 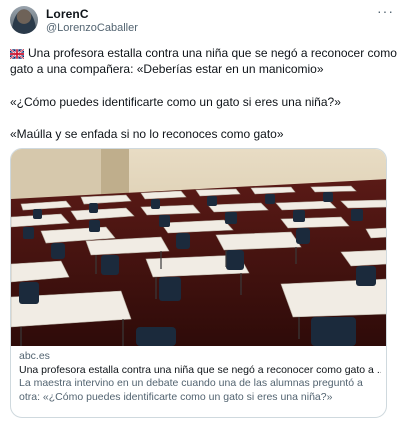 I want to click on card-domain: abc.es, so click(x=200, y=357).